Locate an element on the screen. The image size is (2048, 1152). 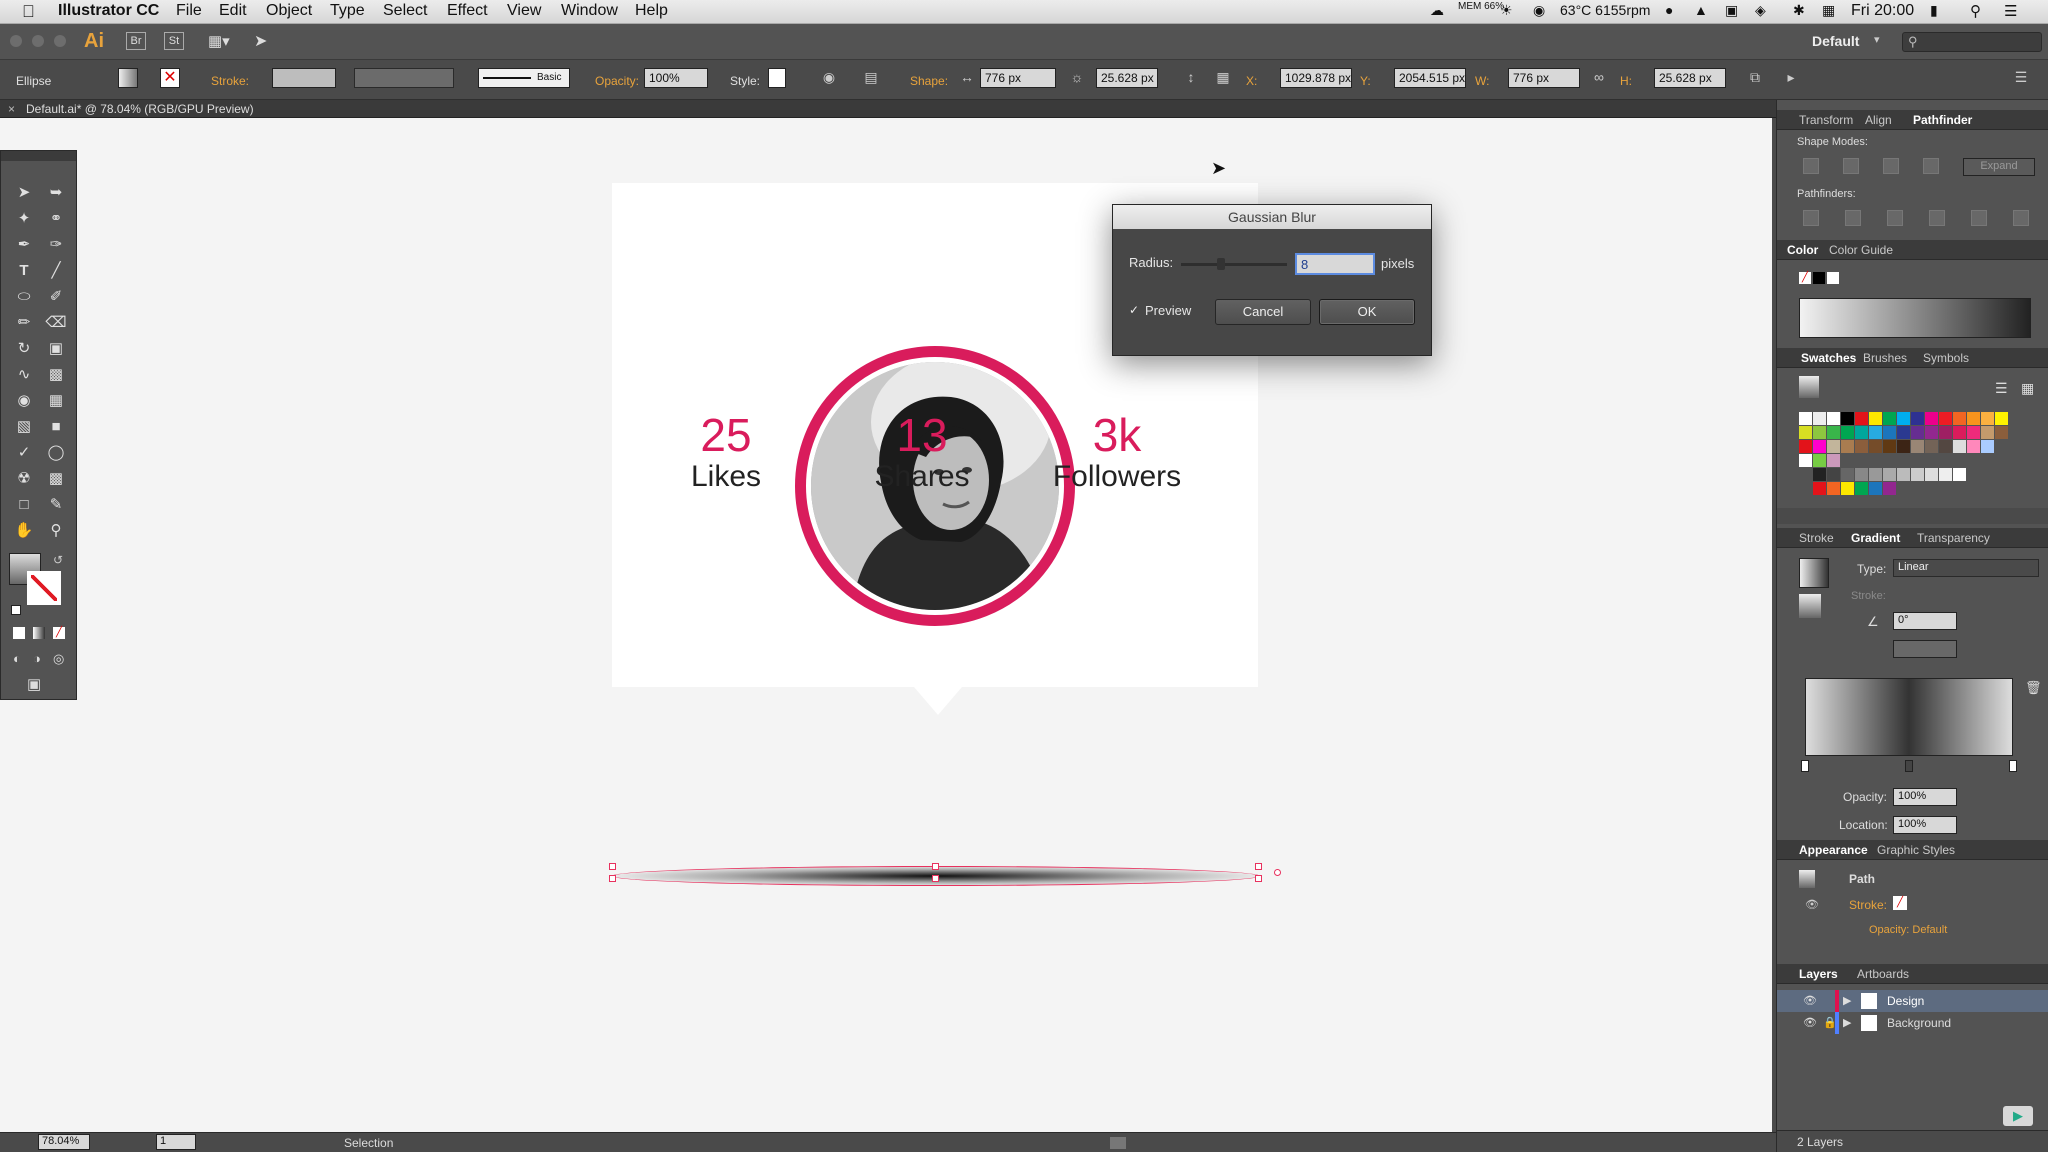
gradient-stop-middle is located at coordinates (1909, 766).